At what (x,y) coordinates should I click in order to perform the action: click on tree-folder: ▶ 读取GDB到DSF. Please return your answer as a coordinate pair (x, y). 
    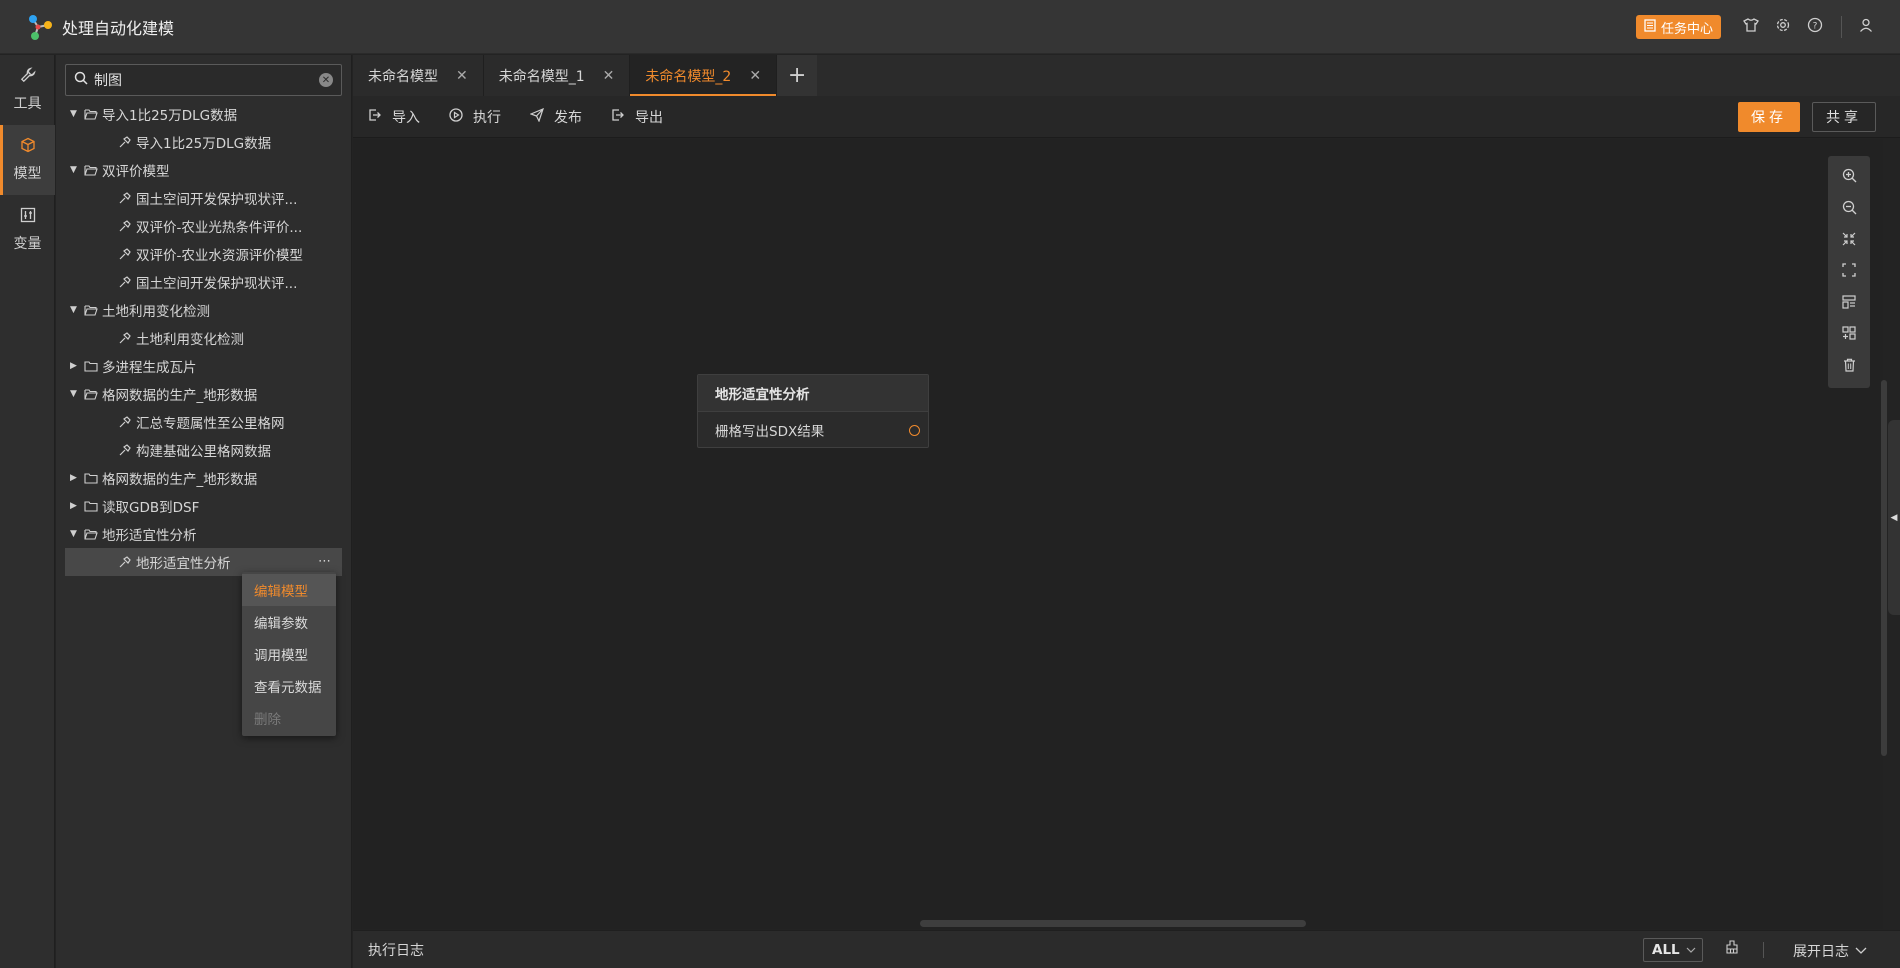
    Looking at the image, I should click on (203, 506).